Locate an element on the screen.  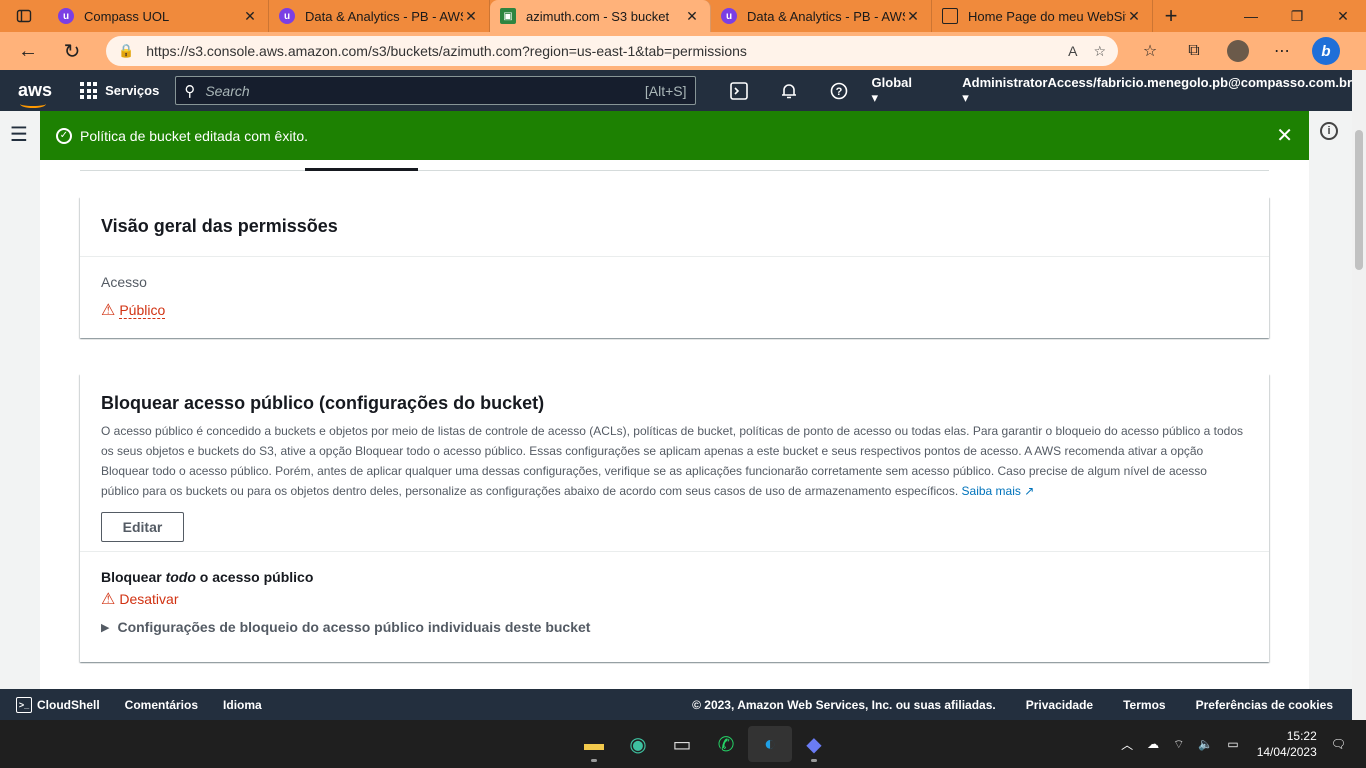
refresh-icon: ↻ is located at coordinates (72, 51).